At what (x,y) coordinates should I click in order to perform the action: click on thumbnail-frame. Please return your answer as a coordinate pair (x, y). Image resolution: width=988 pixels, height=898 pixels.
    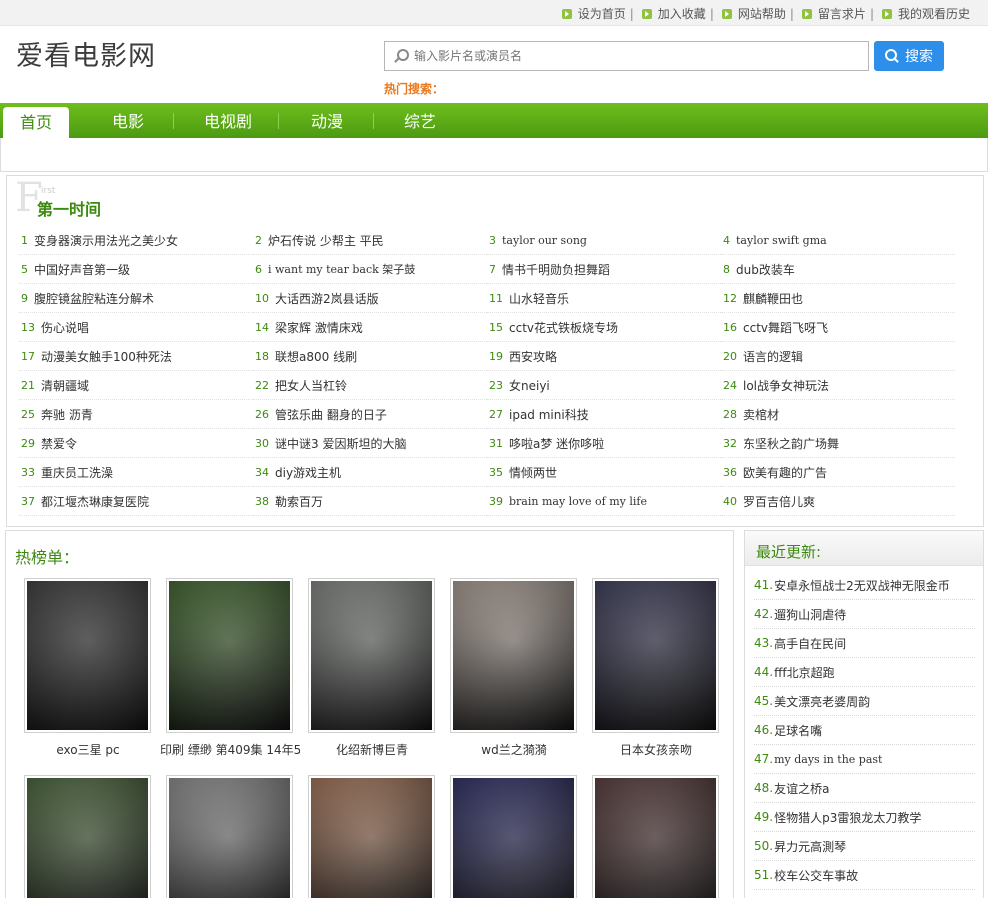
    Looking at the image, I should click on (655, 836).